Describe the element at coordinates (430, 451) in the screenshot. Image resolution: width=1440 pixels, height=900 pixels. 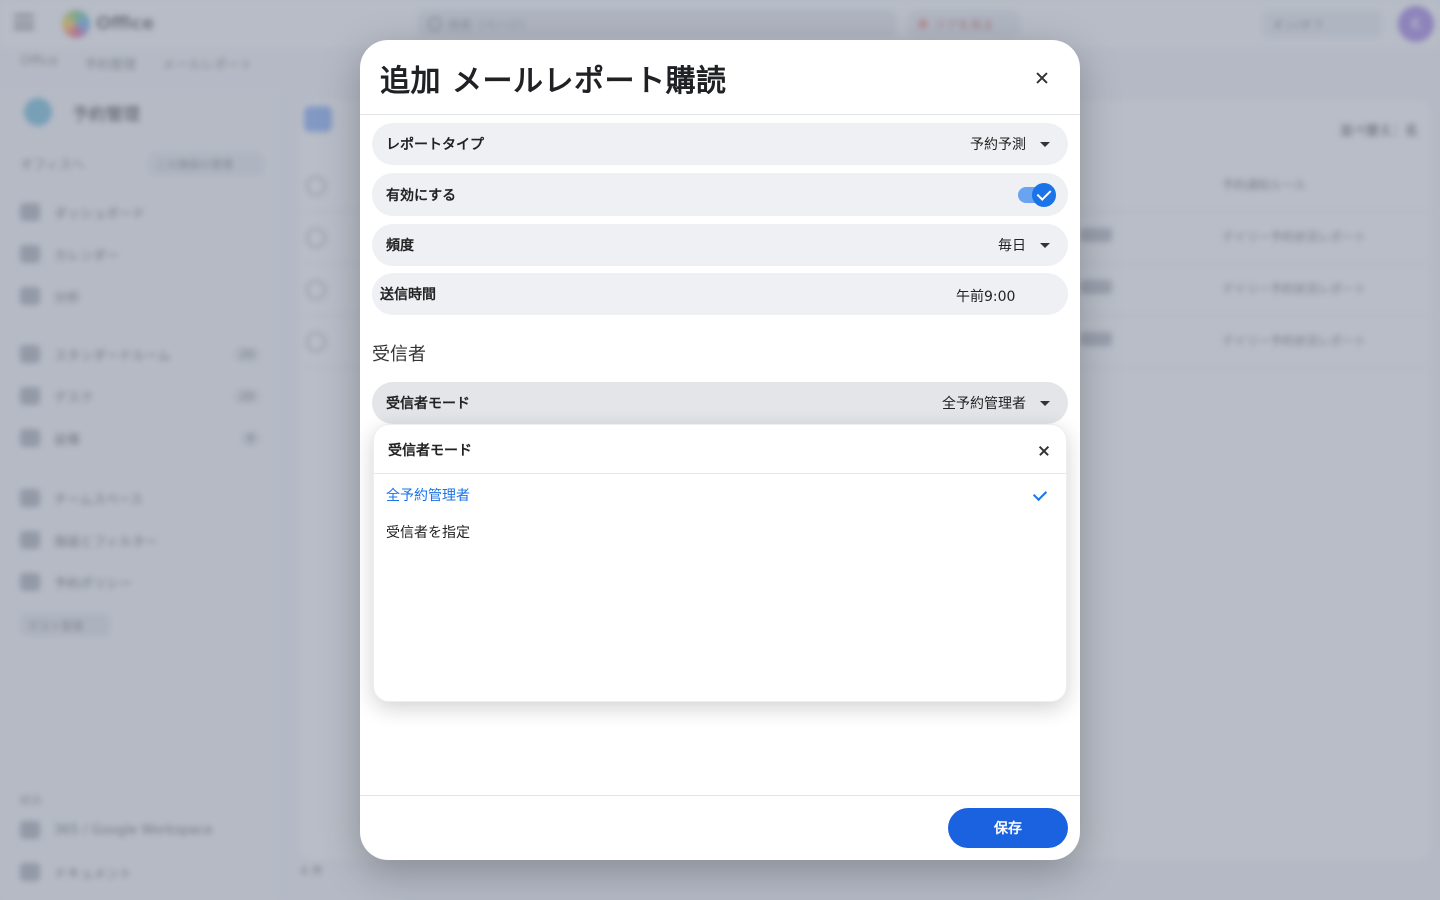
I see `dropdown-title: 受信者モード` at that location.